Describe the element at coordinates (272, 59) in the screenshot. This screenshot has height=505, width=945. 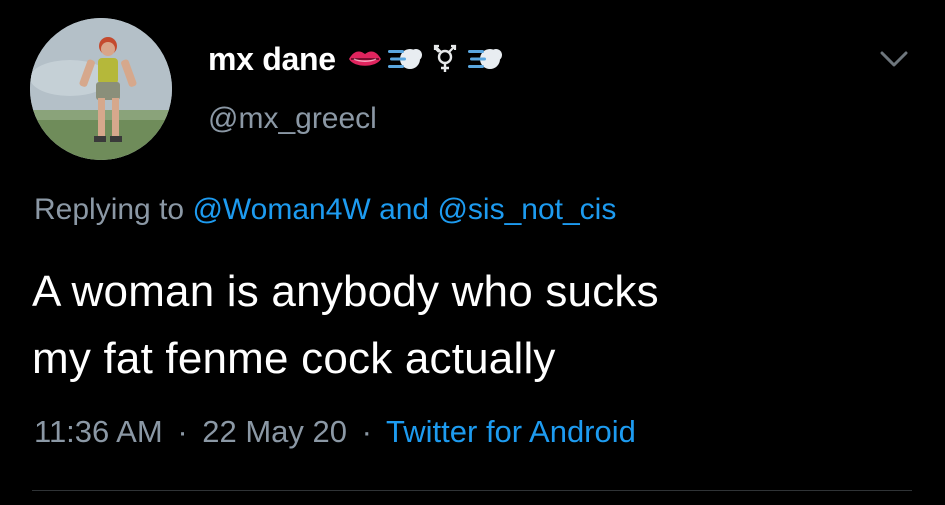
I see `display-name: mx dane` at that location.